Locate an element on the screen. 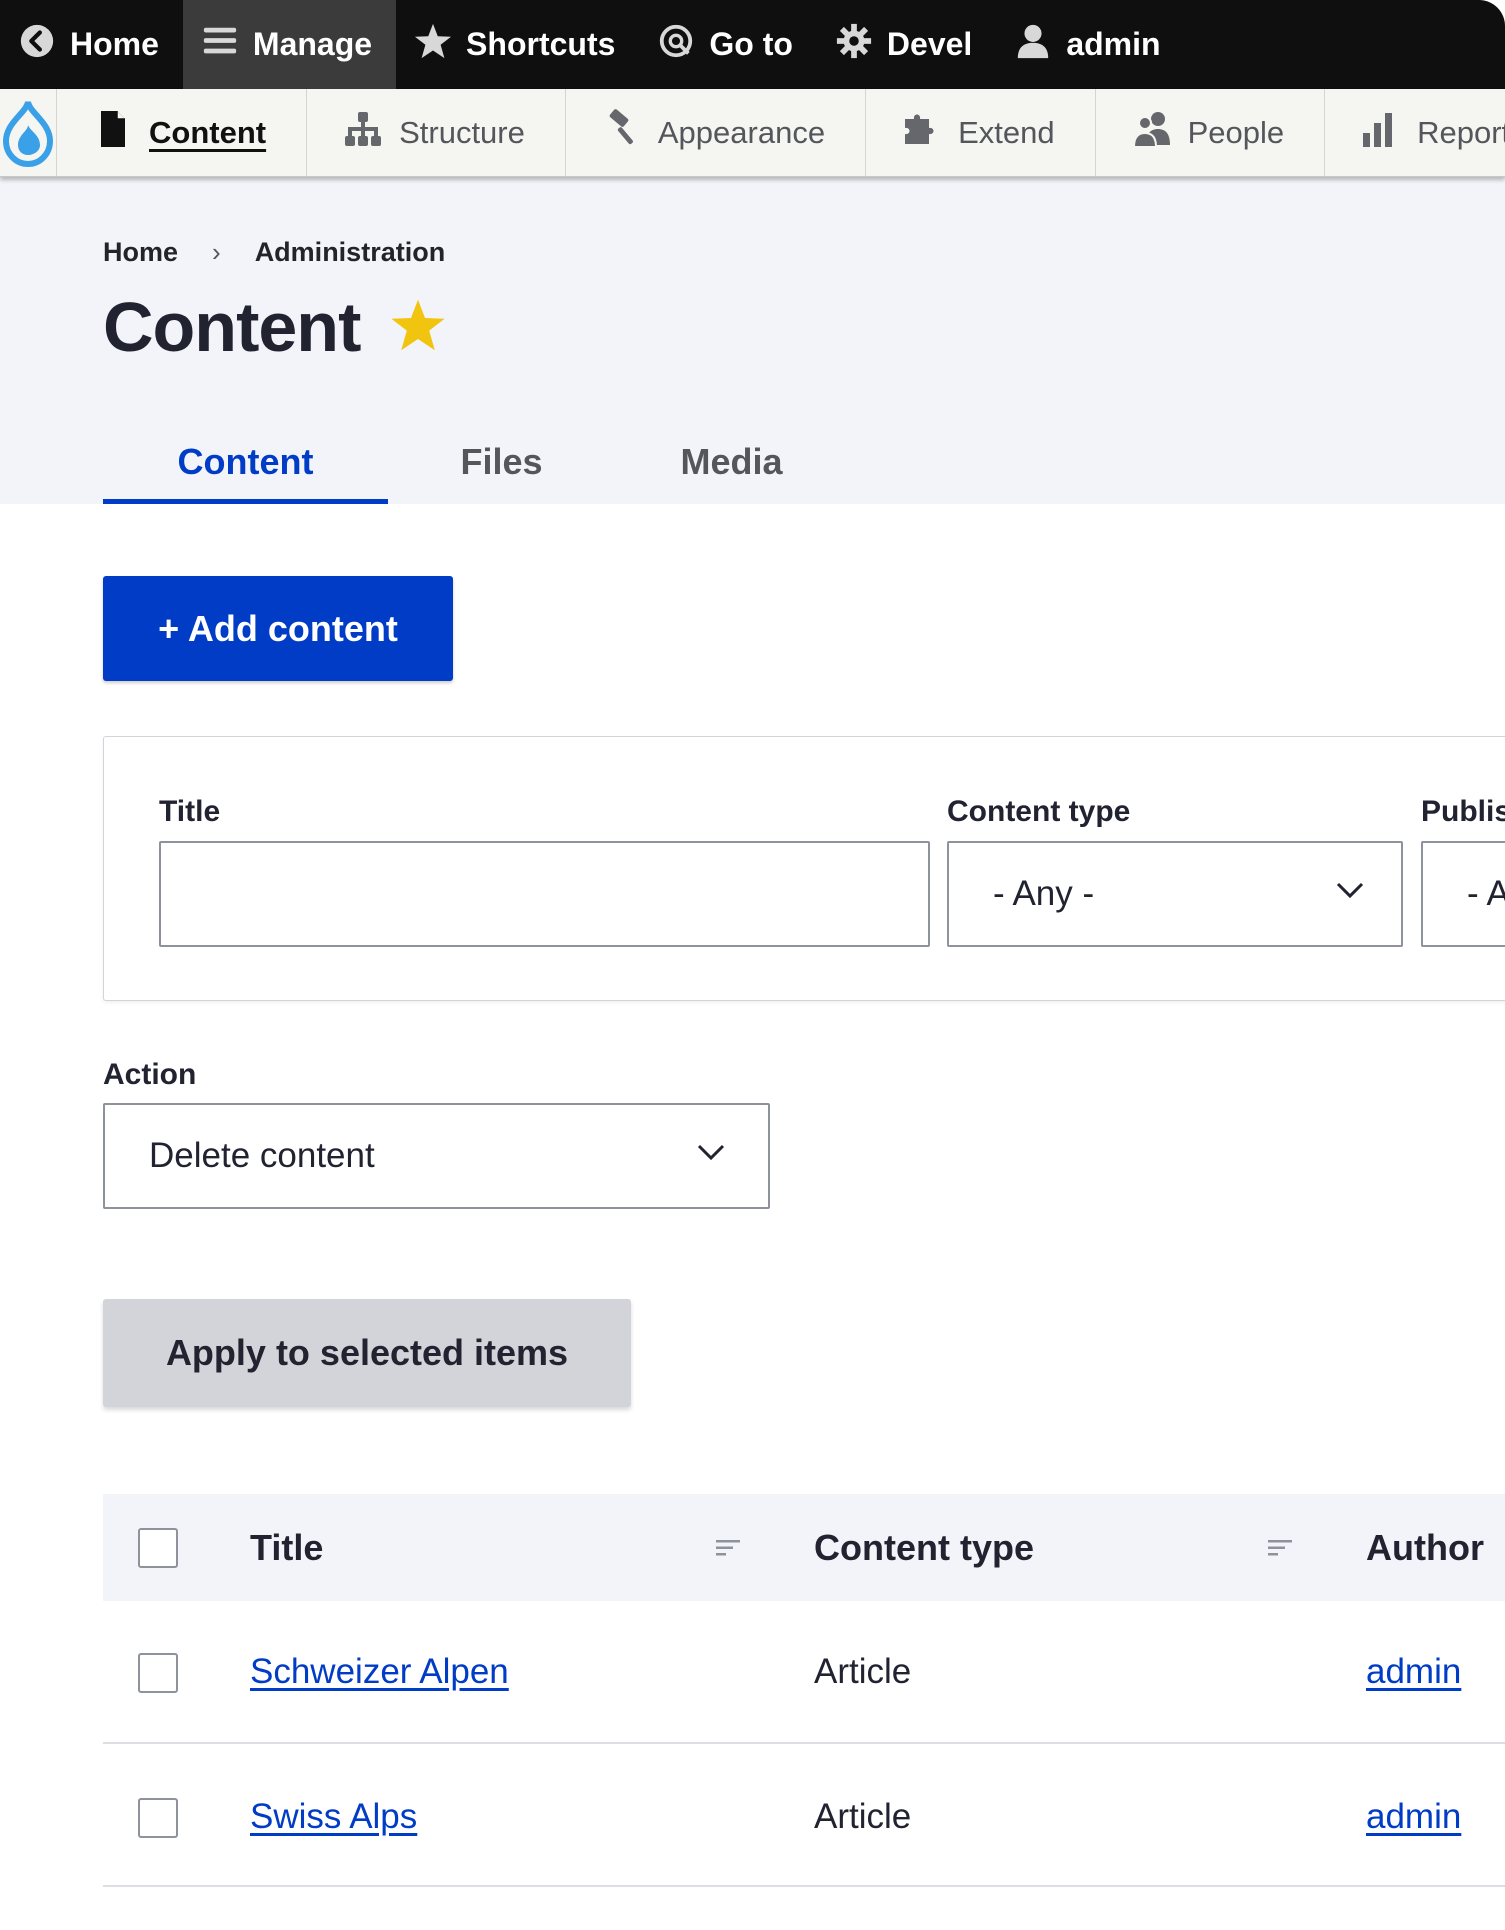 Image resolution: width=1505 pixels, height=1930 pixels. toolbar-home-label: Home is located at coordinates (114, 44).